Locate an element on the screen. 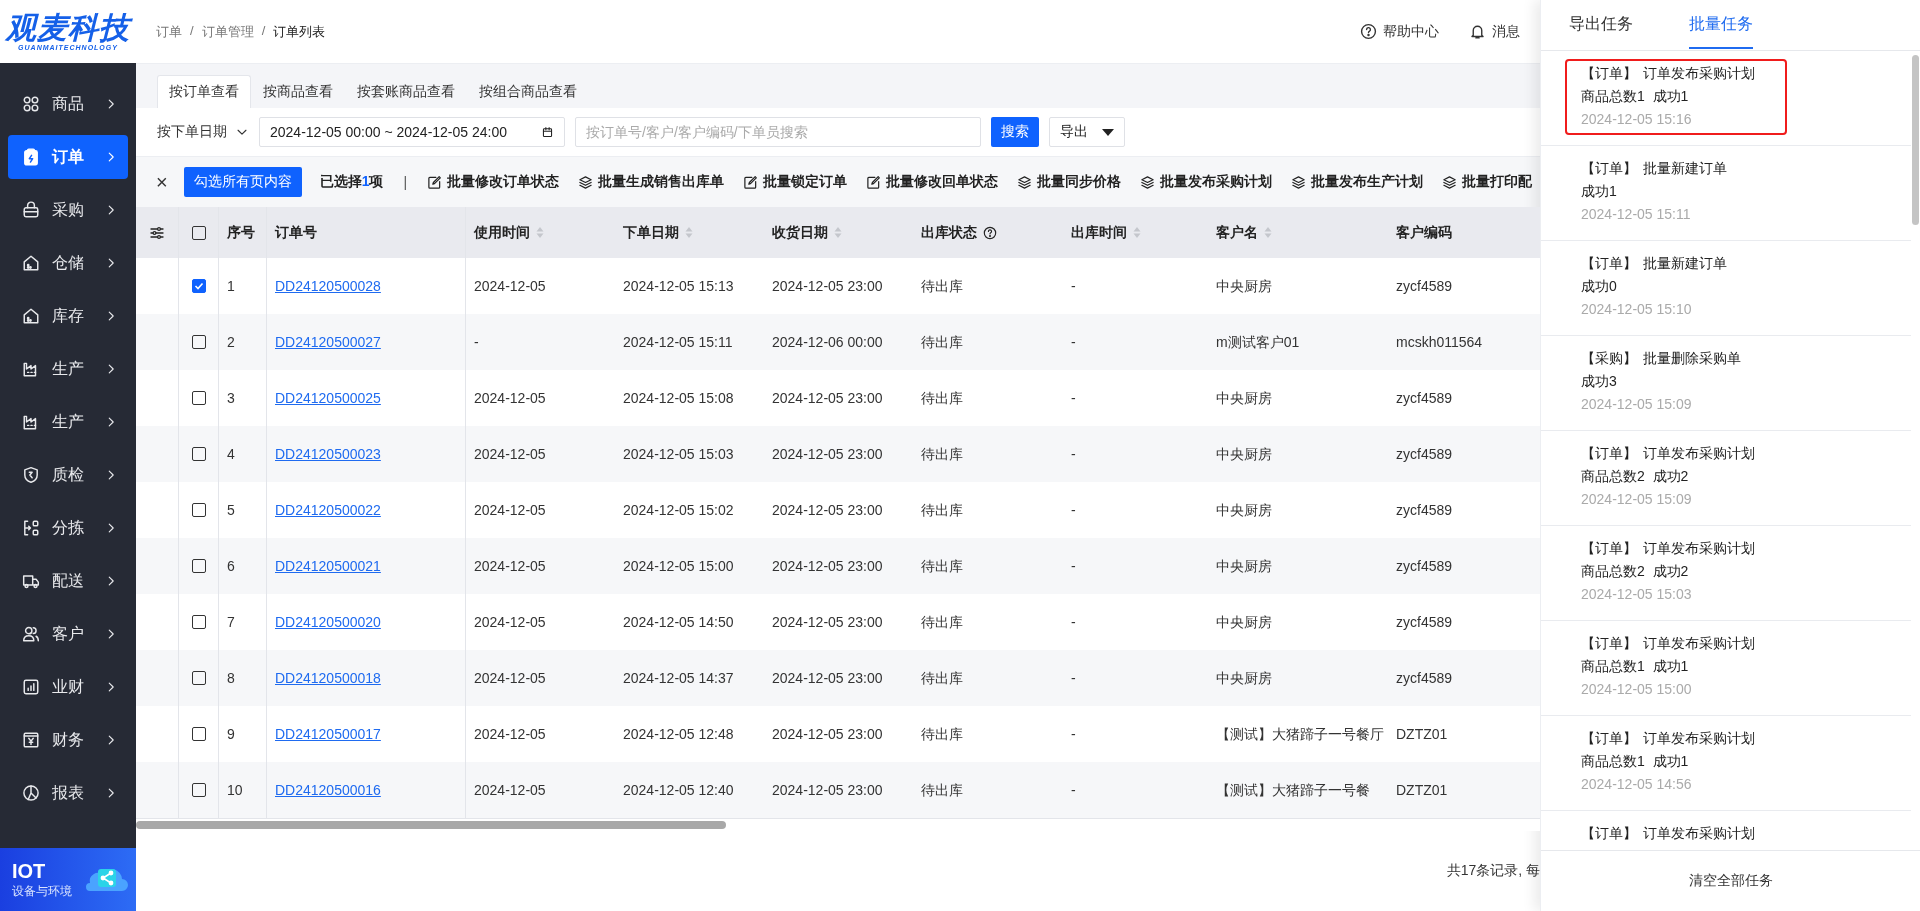  sidebar-item: 分拣 is located at coordinates (68, 528).